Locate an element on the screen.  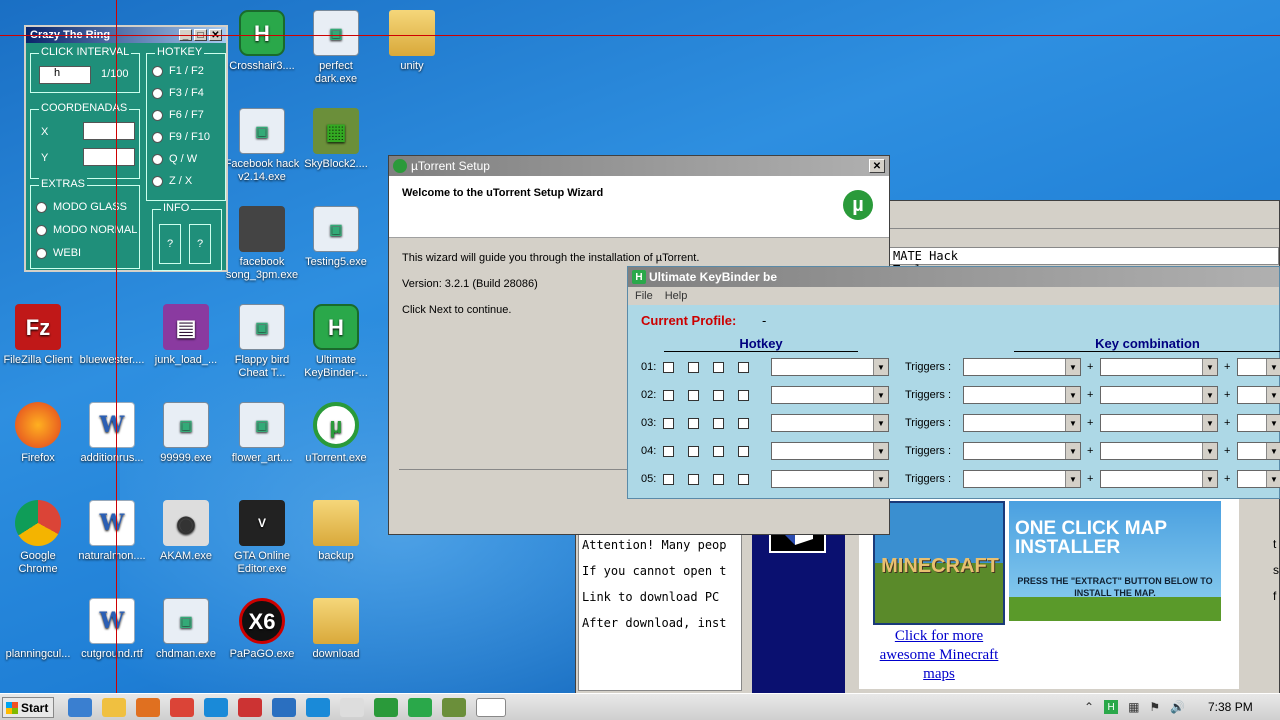
desktop-icon: µ uTorrent.exe is located at coordinates (336, 433).